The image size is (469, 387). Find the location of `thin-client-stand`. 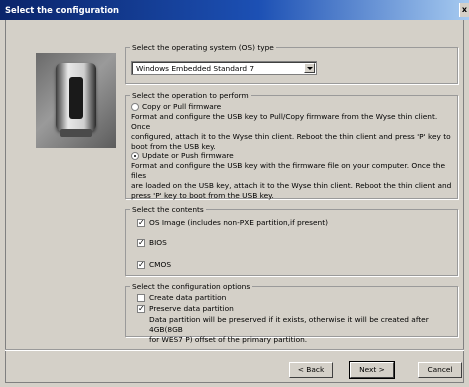

thin-client-stand is located at coordinates (76, 133).